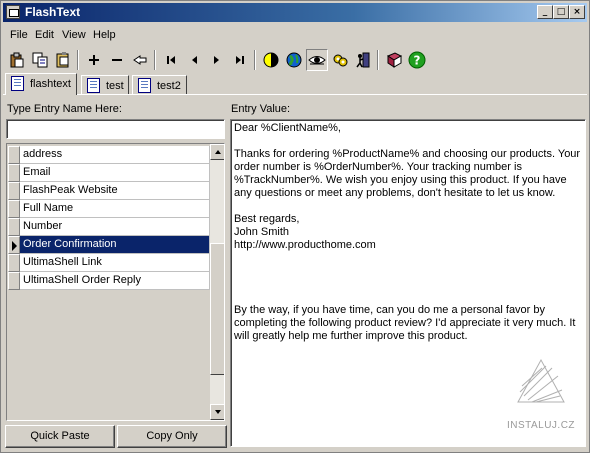 The height and width of the screenshot is (453, 590). What do you see at coordinates (40, 60) in the screenshot?
I see `copy-icon` at bounding box center [40, 60].